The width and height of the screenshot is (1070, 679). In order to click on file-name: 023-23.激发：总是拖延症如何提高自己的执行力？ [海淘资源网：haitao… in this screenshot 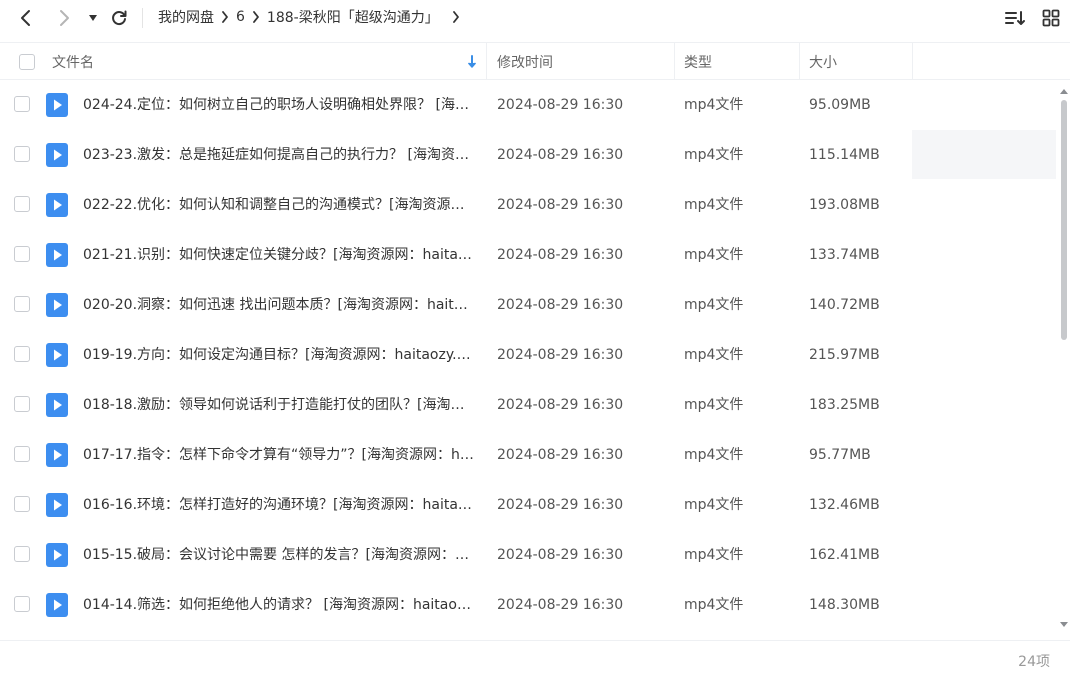, I will do `click(279, 155)`.